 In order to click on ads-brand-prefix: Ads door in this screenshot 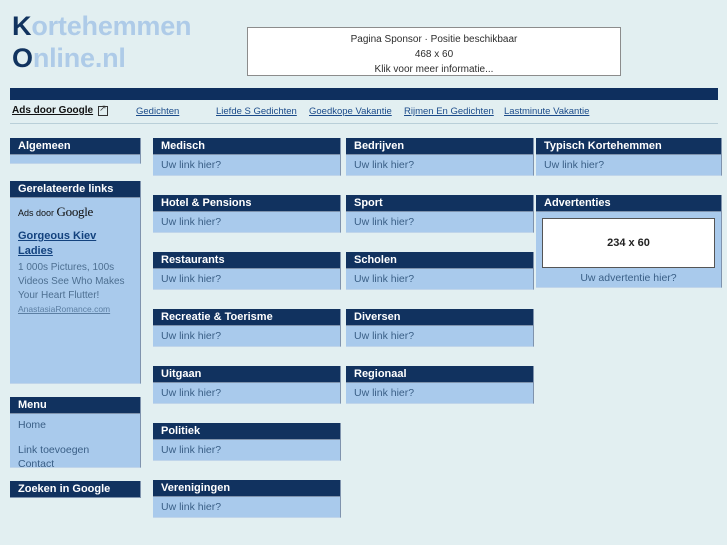, I will do `click(37, 213)`.